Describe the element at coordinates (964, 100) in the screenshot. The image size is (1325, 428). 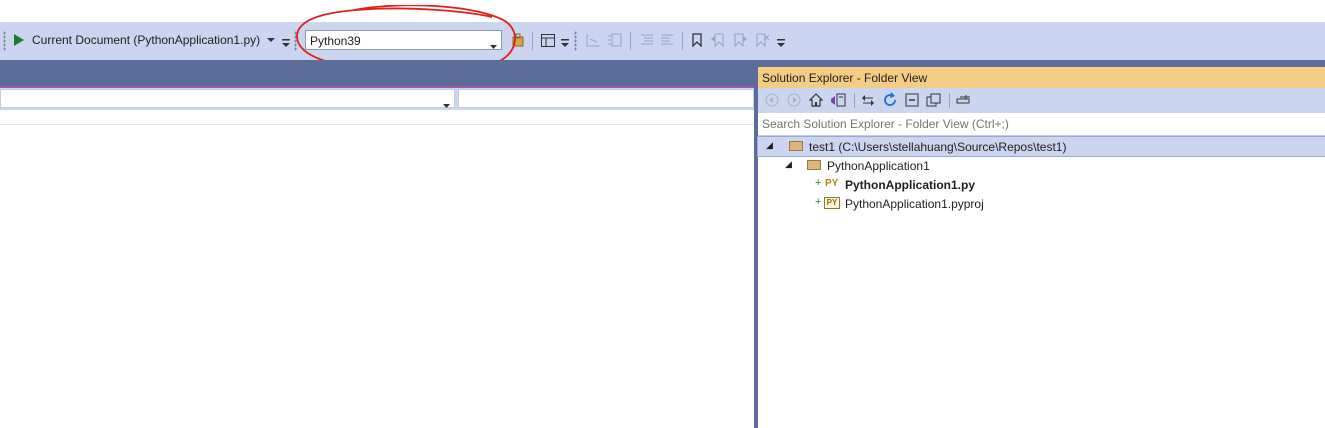
I see `properties-icon` at that location.